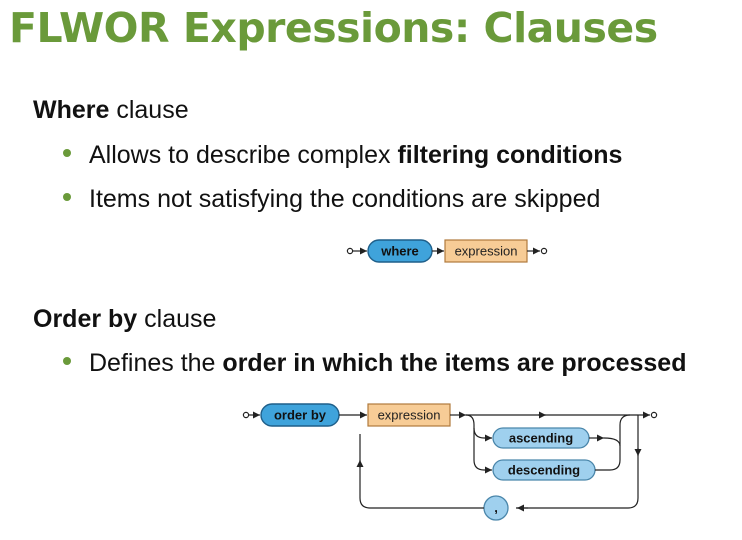 The height and width of the screenshot is (540, 742). Describe the element at coordinates (409, 415) in the screenshot. I see `orderby-expression-label: expression` at that location.